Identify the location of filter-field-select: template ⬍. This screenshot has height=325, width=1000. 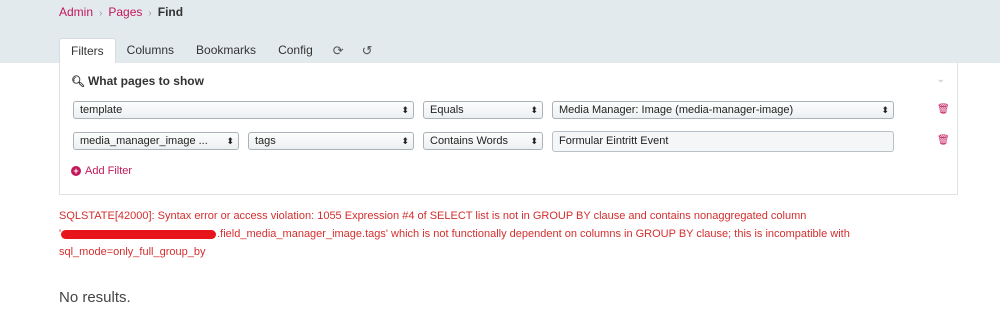
(243, 110).